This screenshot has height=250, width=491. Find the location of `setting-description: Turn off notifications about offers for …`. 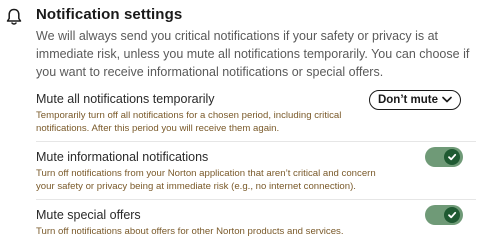

setting-description: Turn off notifications about offers for … is located at coordinates (190, 231).